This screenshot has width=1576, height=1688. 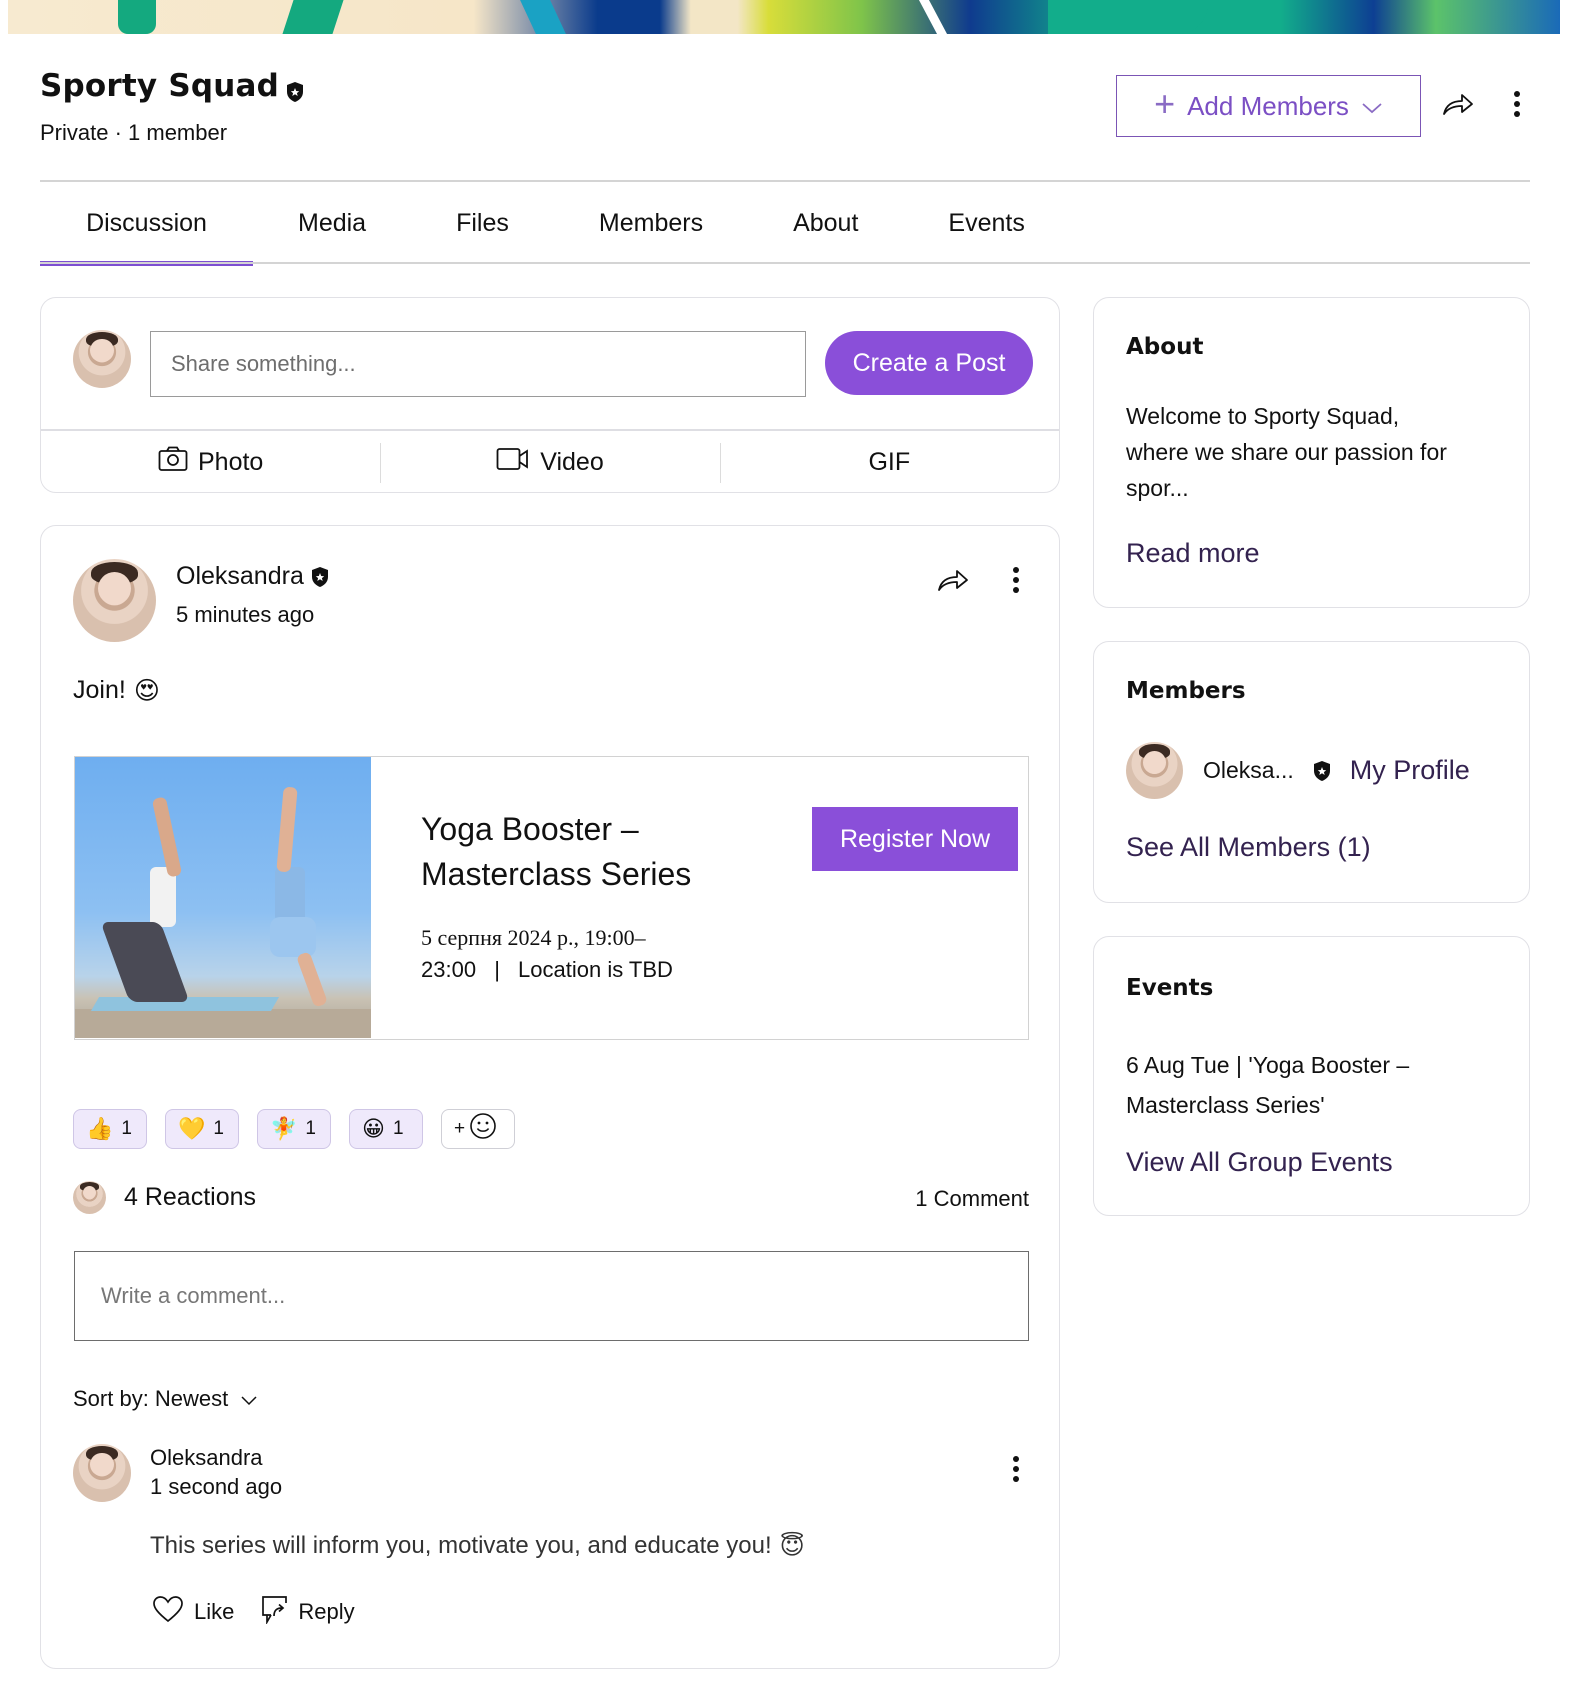 What do you see at coordinates (249, 1399) in the screenshot?
I see `chevron-down-icon` at bounding box center [249, 1399].